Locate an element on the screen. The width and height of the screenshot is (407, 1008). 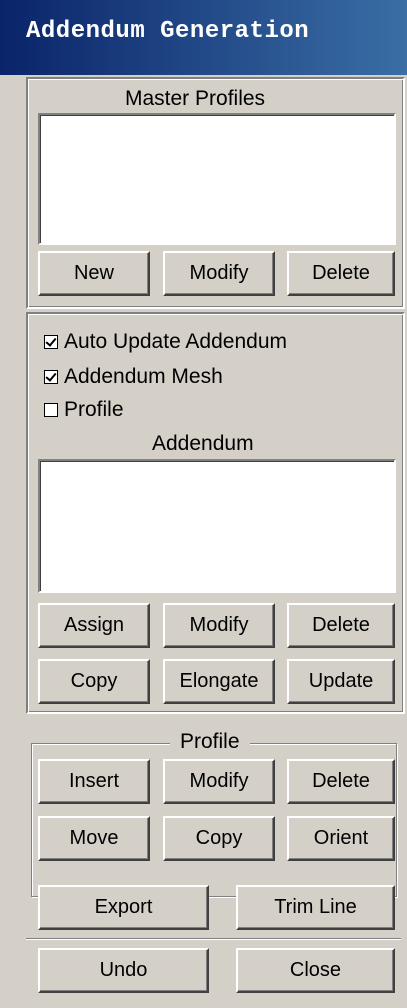
undo-button: Undo is located at coordinates (123, 970).